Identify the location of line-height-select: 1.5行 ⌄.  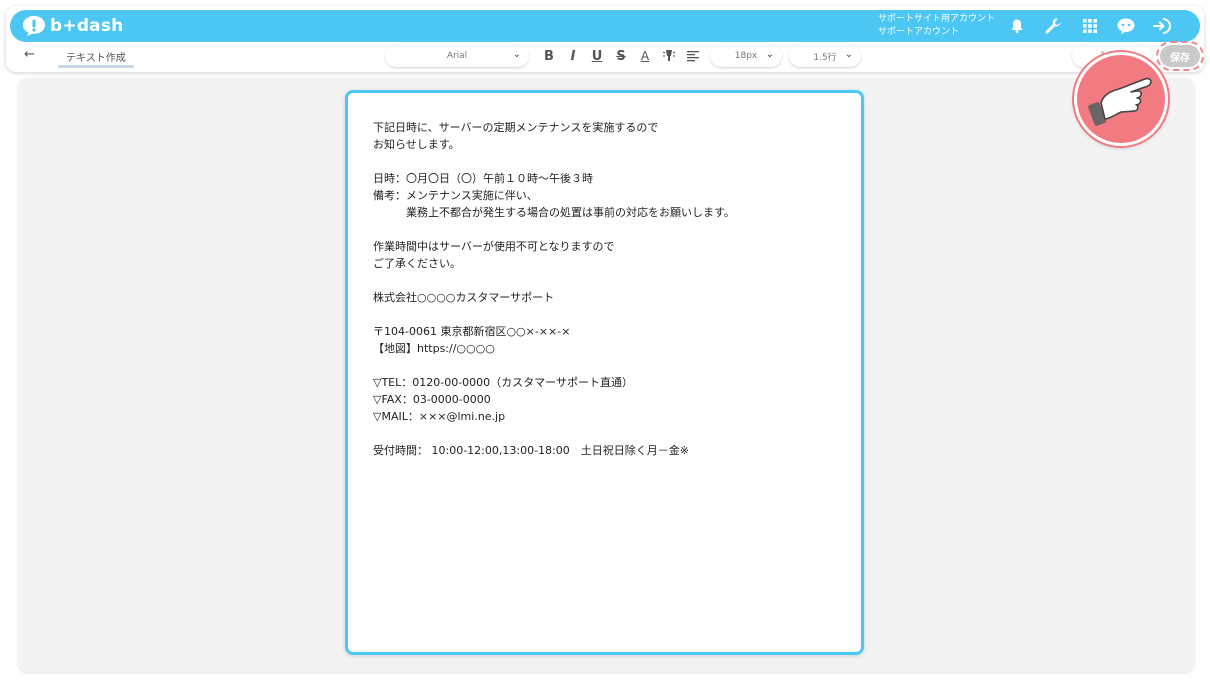
(825, 56).